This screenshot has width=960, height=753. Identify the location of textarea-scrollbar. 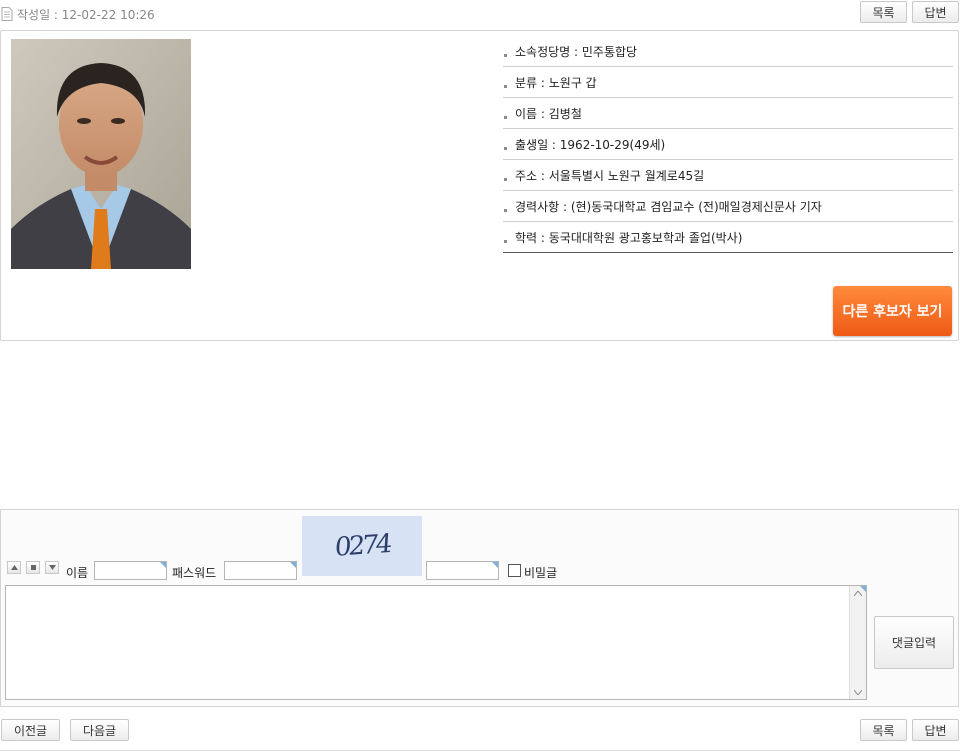
(857, 642).